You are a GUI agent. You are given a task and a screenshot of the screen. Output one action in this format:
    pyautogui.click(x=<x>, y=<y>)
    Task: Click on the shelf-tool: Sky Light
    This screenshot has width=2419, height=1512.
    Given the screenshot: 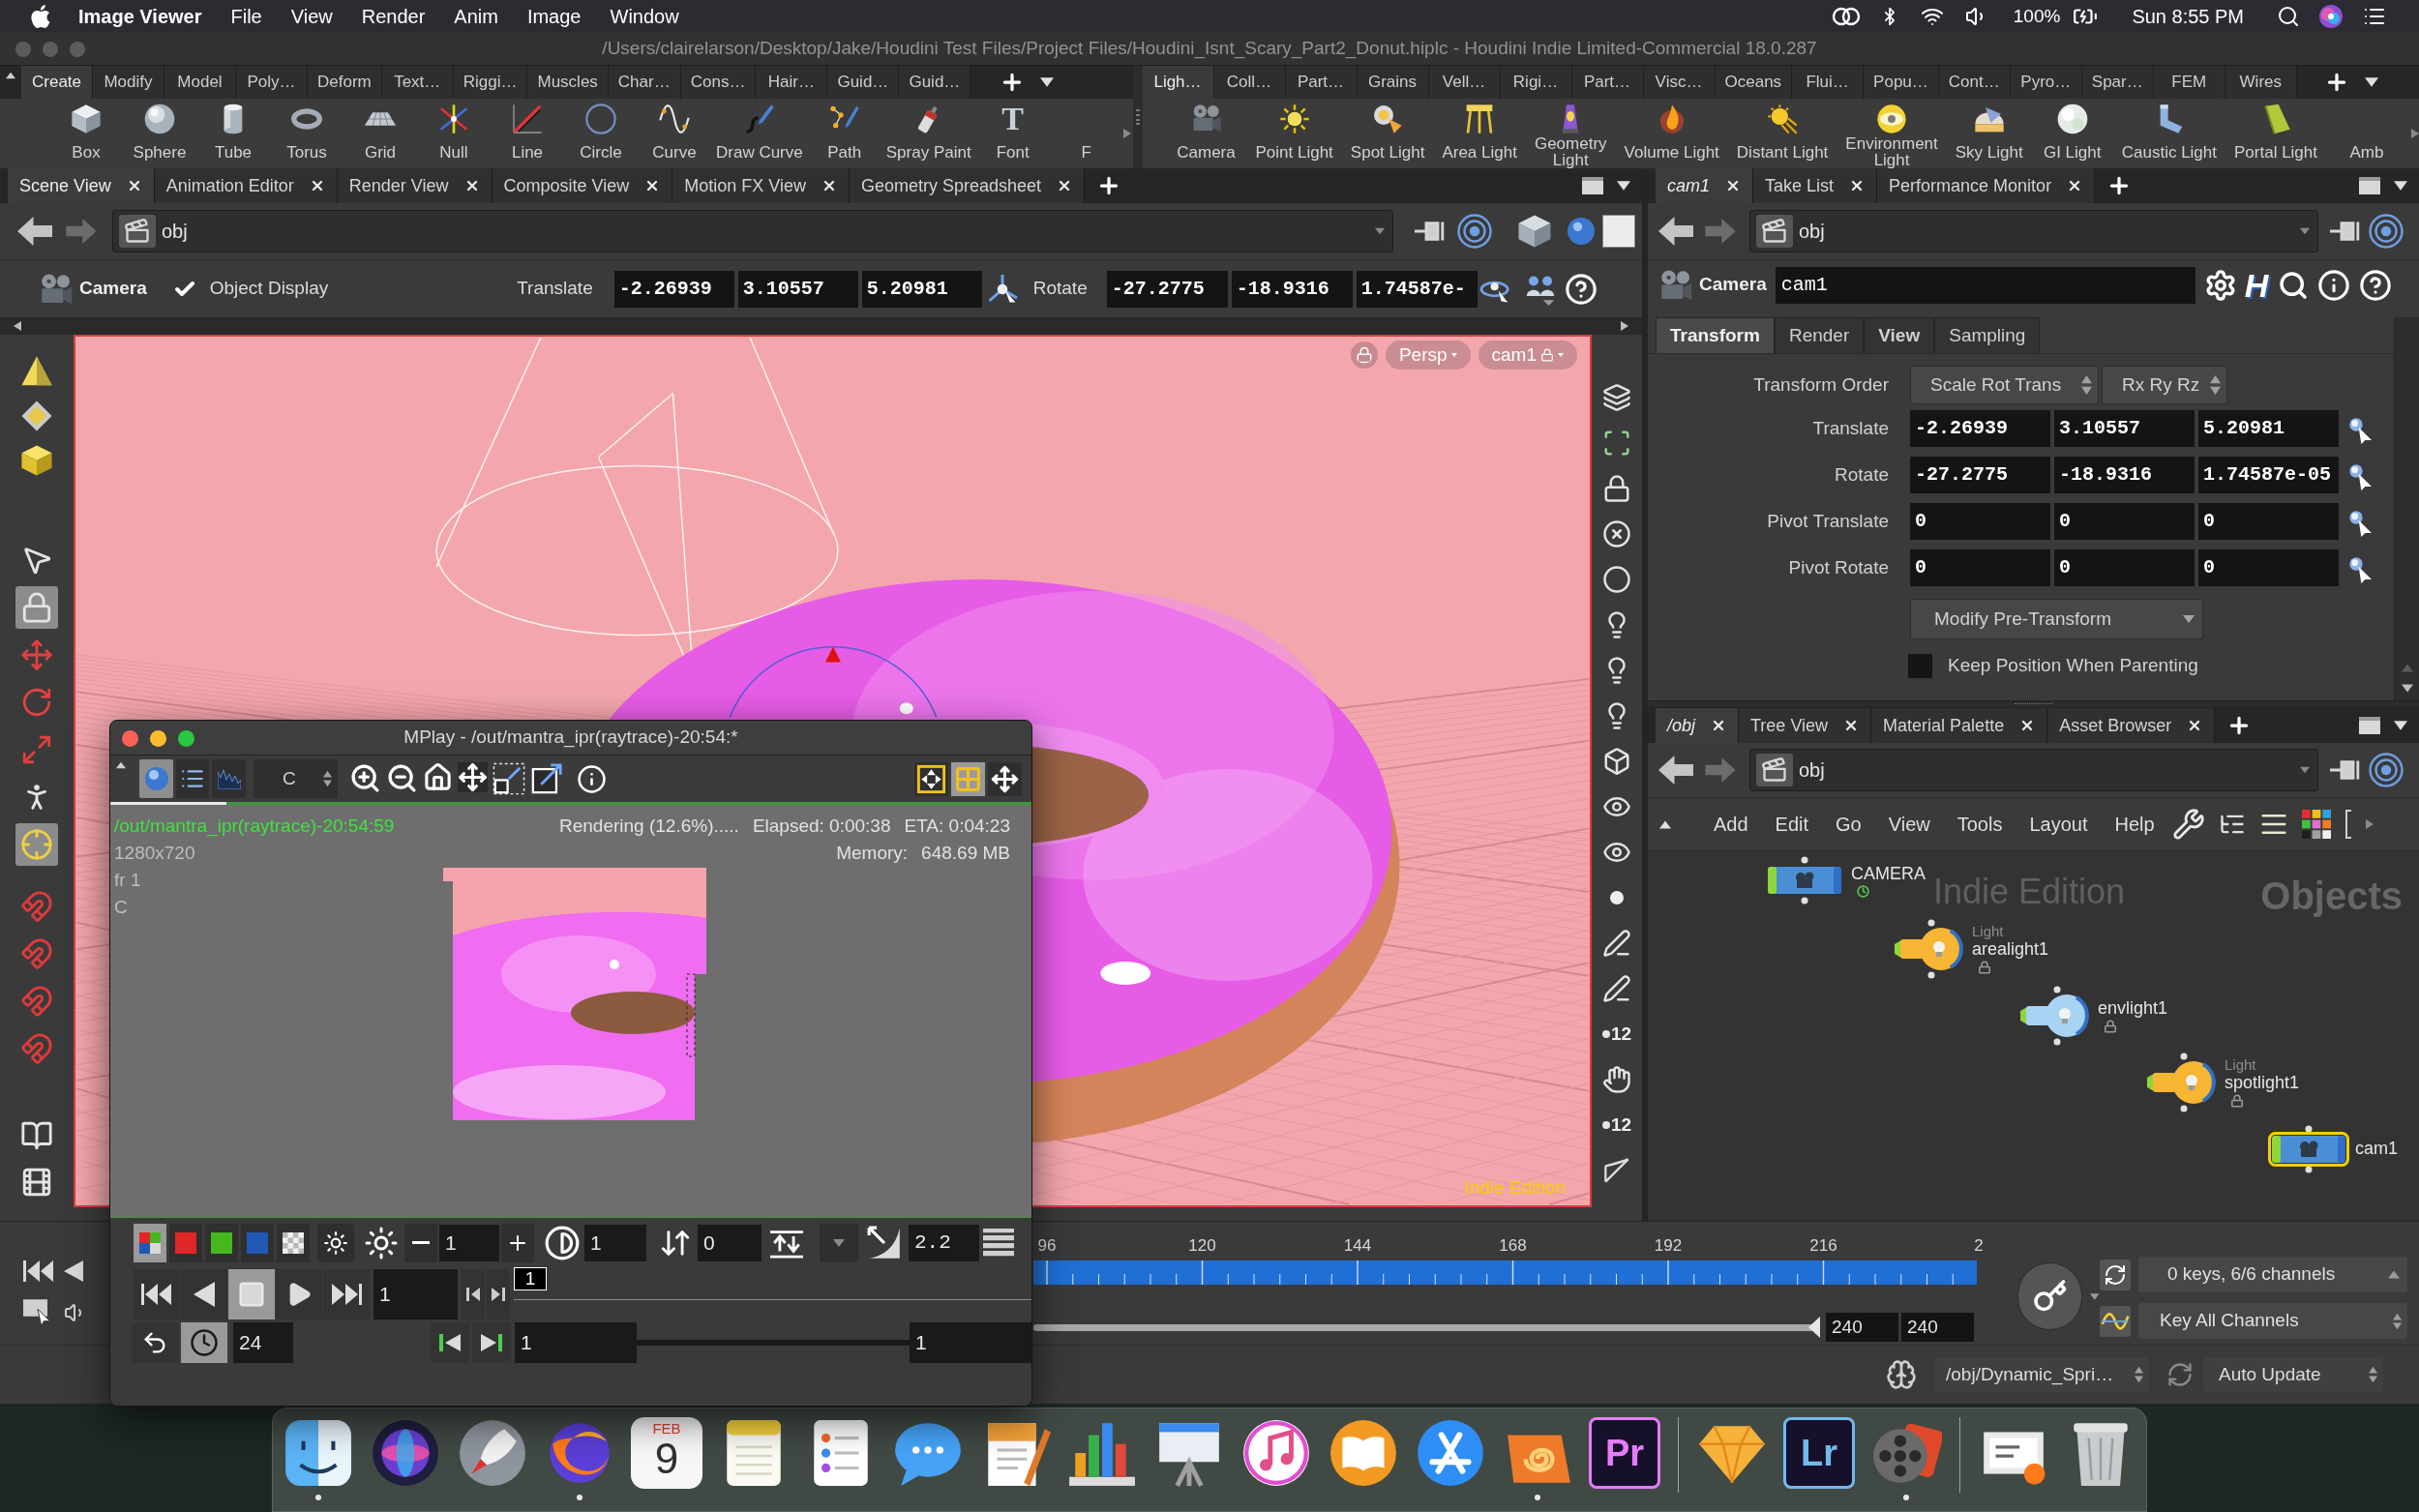 What is the action you would take?
    pyautogui.click(x=1989, y=133)
    